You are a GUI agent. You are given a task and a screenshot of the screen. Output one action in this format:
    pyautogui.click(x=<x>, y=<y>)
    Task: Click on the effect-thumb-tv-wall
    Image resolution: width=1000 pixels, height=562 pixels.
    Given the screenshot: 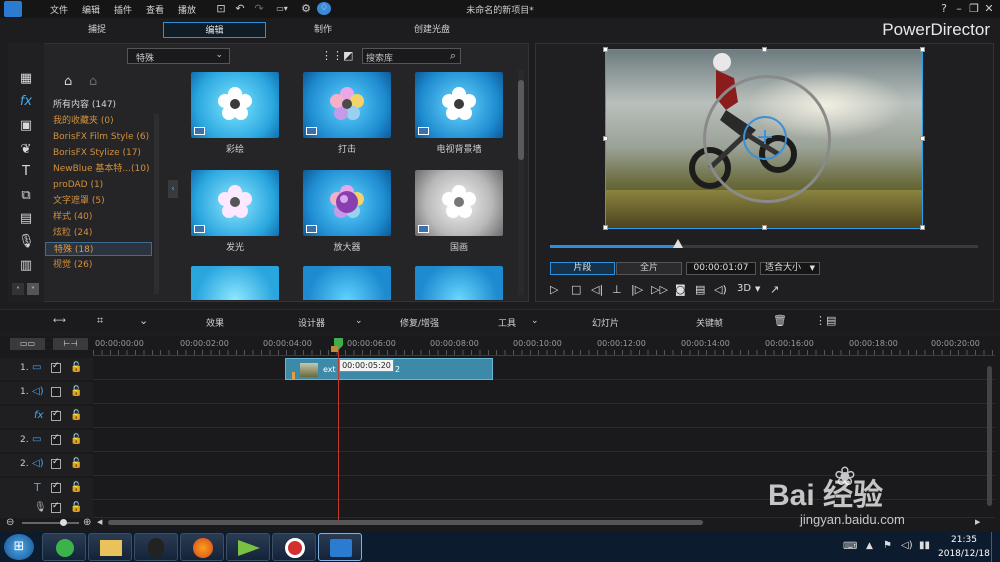 What is the action you would take?
    pyautogui.click(x=459, y=105)
    